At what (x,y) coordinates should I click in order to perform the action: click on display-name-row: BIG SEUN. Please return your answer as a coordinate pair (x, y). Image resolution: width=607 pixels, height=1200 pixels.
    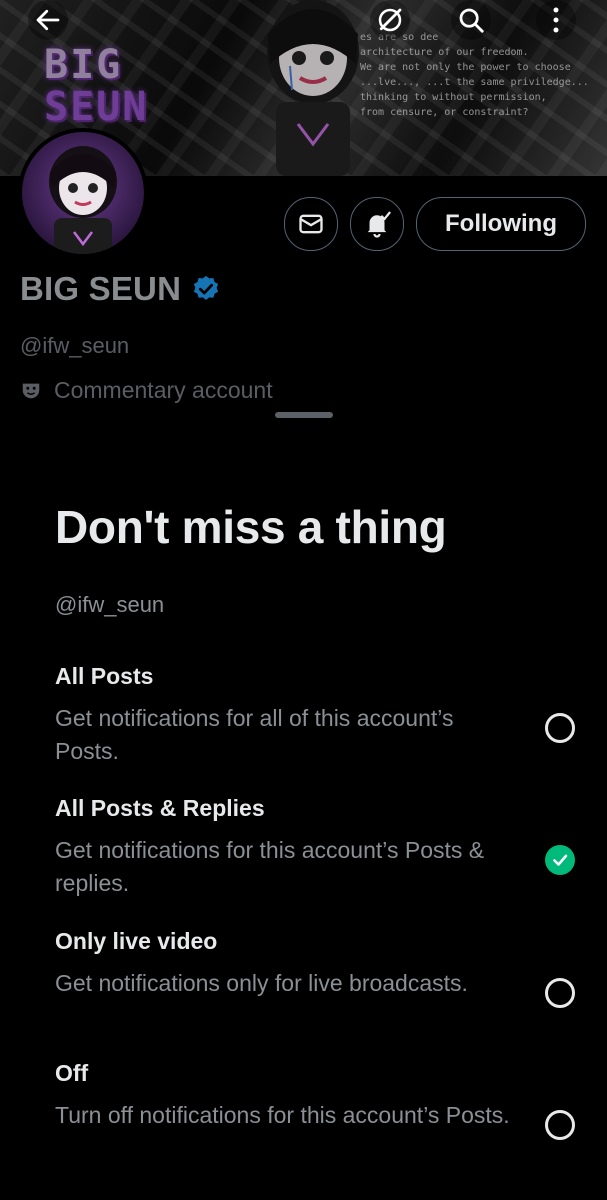
    Looking at the image, I should click on (120, 289).